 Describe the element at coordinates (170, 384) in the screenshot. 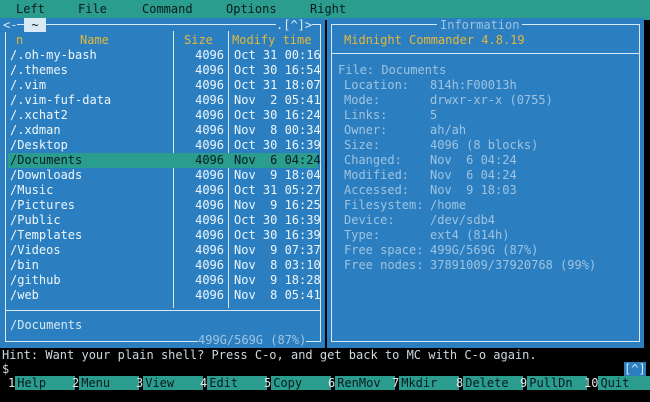

I see `fkey-view: 3 View` at that location.